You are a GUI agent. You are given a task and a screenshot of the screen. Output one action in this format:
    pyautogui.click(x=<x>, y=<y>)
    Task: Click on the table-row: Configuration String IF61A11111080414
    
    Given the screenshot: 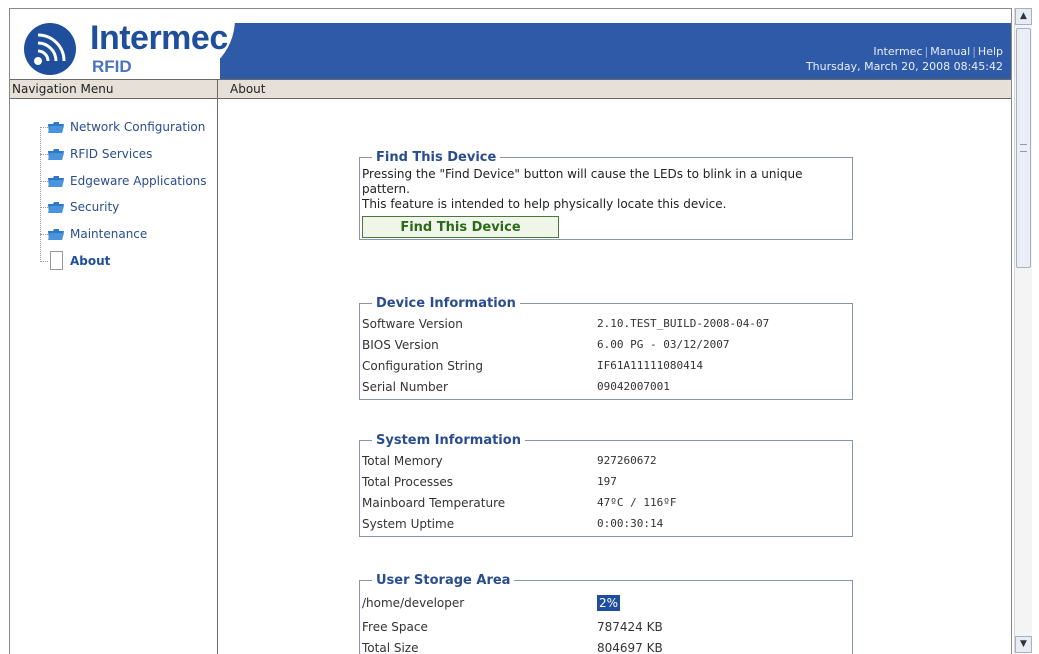 What is the action you would take?
    pyautogui.click(x=607, y=365)
    